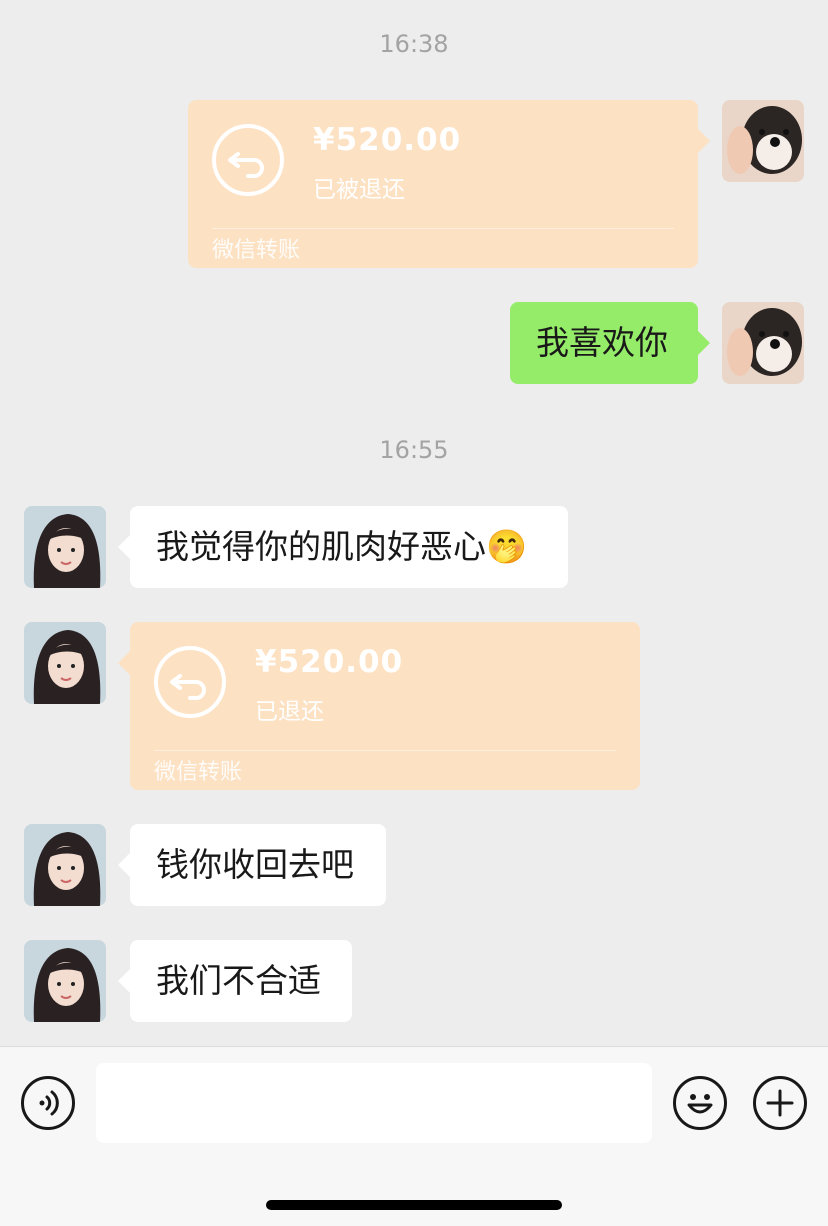  I want to click on message-text: 我觉得你的肌肉好恶心, so click(321, 546).